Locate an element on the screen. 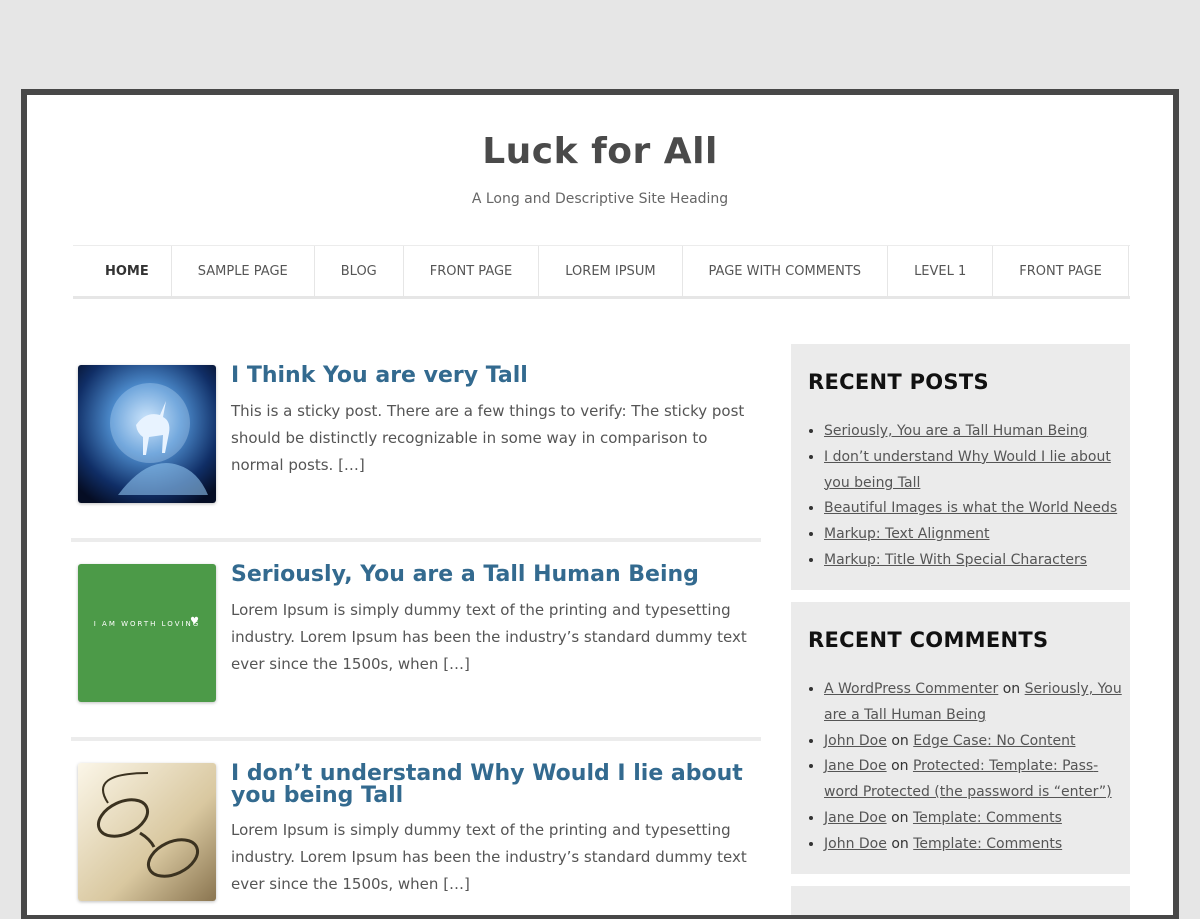 This screenshot has width=1200, height=919. list-item: Markup: Text Alignment is located at coordinates (974, 535).